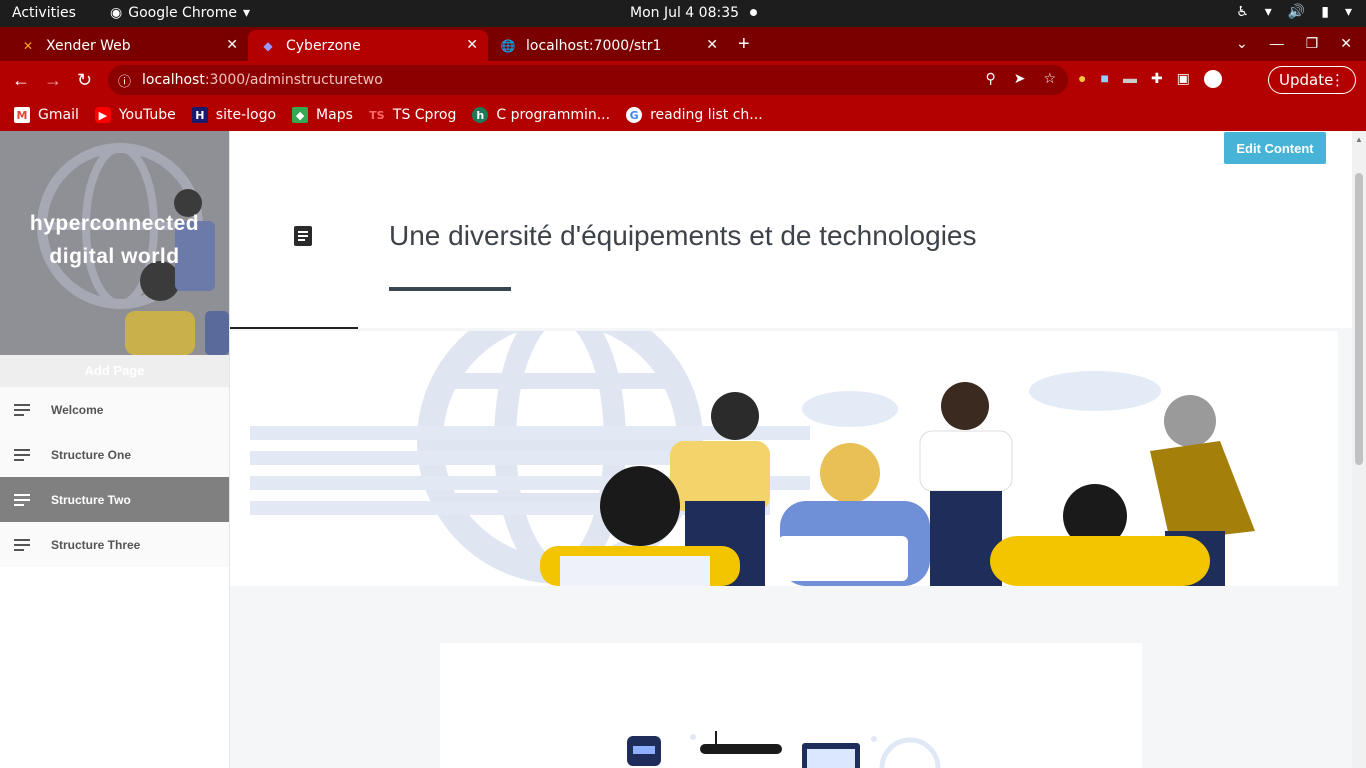  I want to click on sidebar-item-label: Structure Three, so click(96, 544).